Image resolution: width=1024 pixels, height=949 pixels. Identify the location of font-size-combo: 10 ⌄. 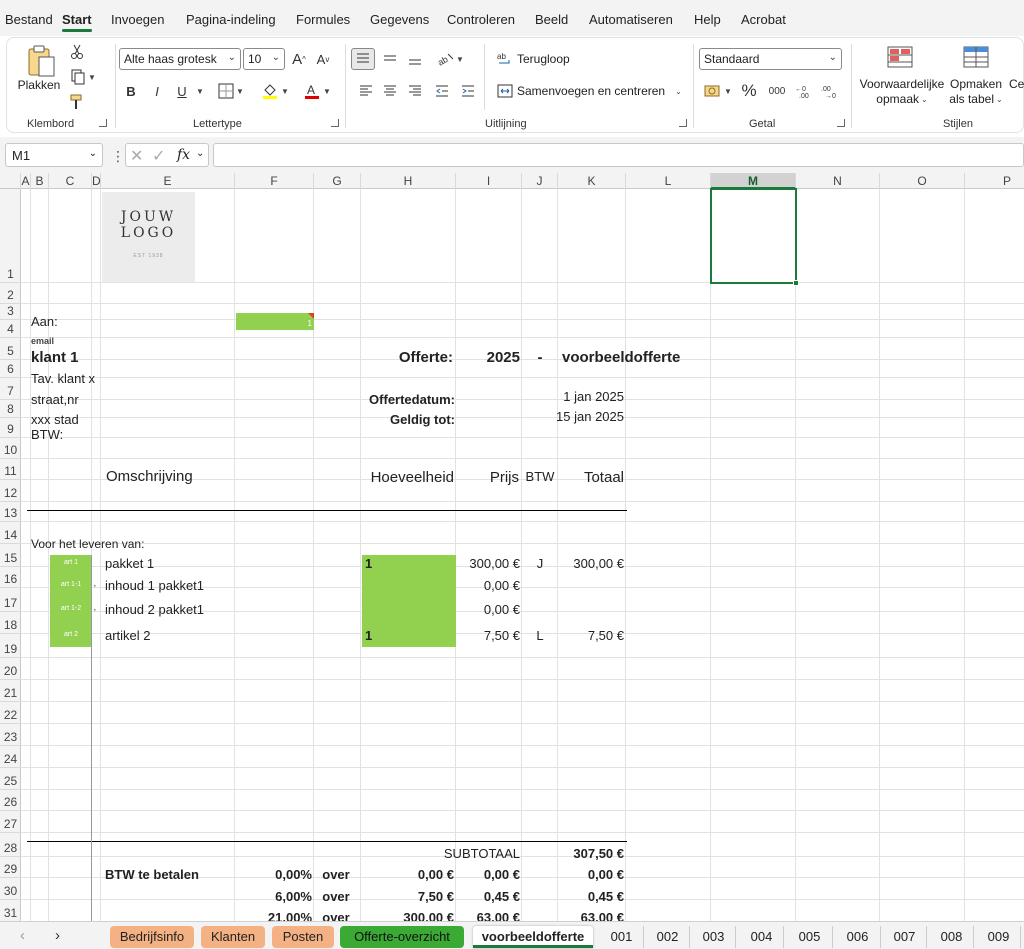
(264, 59).